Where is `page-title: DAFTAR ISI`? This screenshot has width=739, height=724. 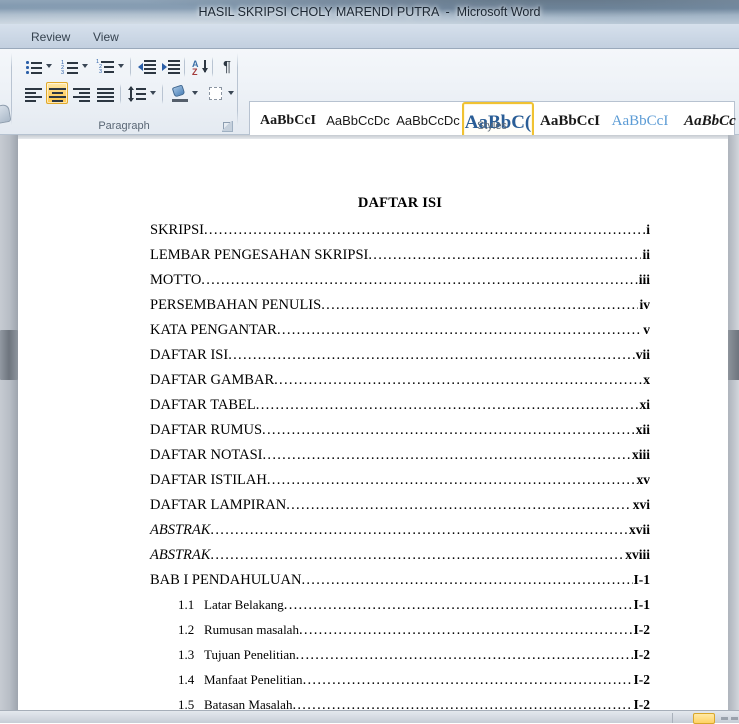
page-title: DAFTAR ISI is located at coordinates (400, 203).